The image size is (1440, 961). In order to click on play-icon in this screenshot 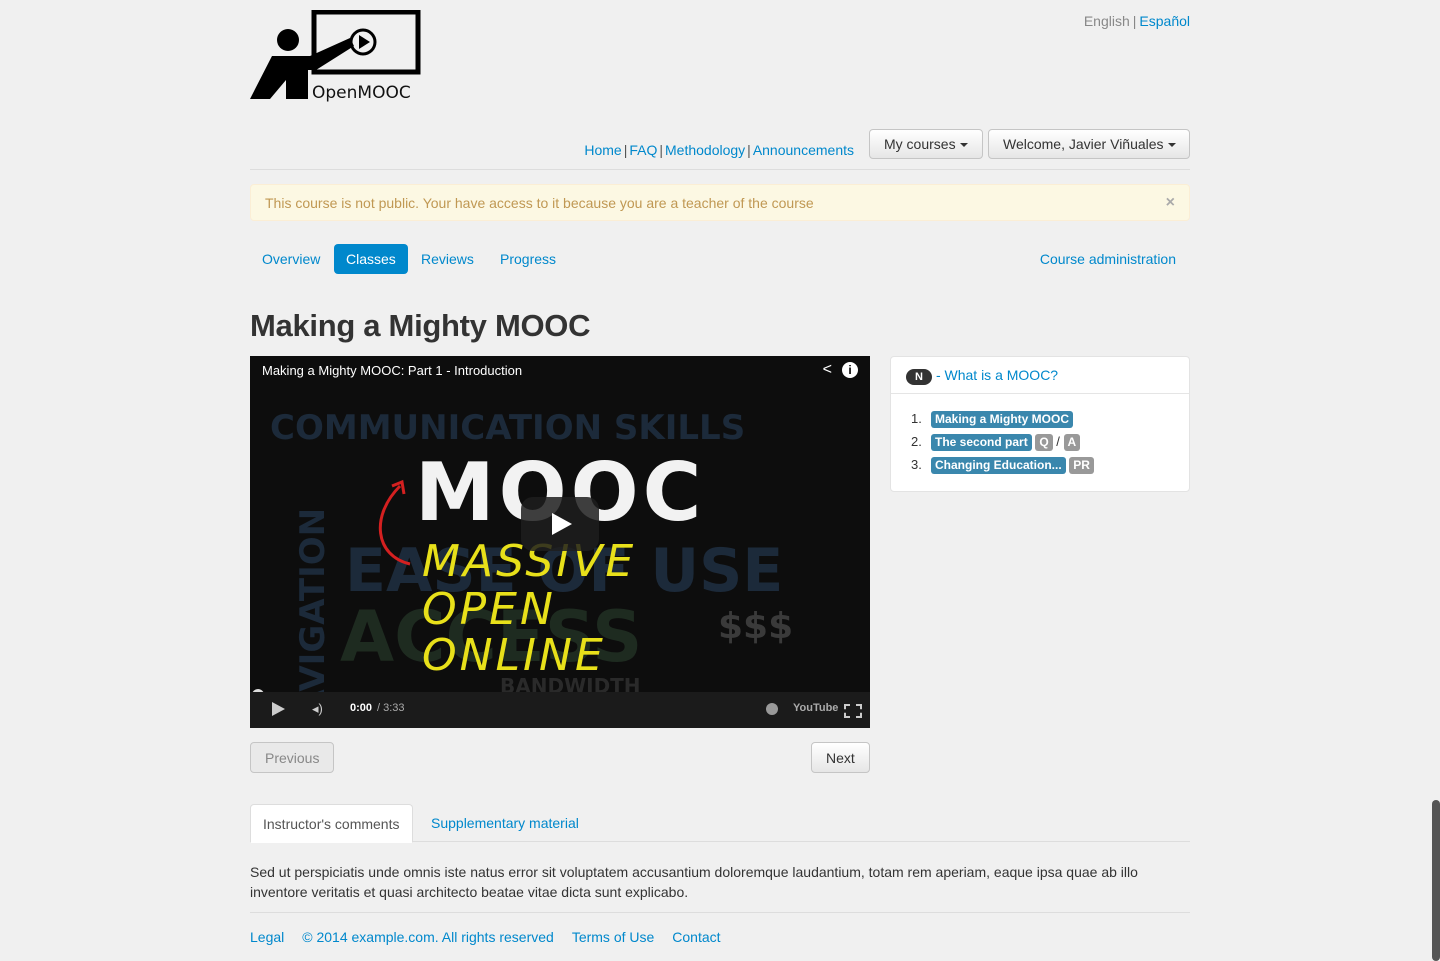, I will do `click(278, 709)`.